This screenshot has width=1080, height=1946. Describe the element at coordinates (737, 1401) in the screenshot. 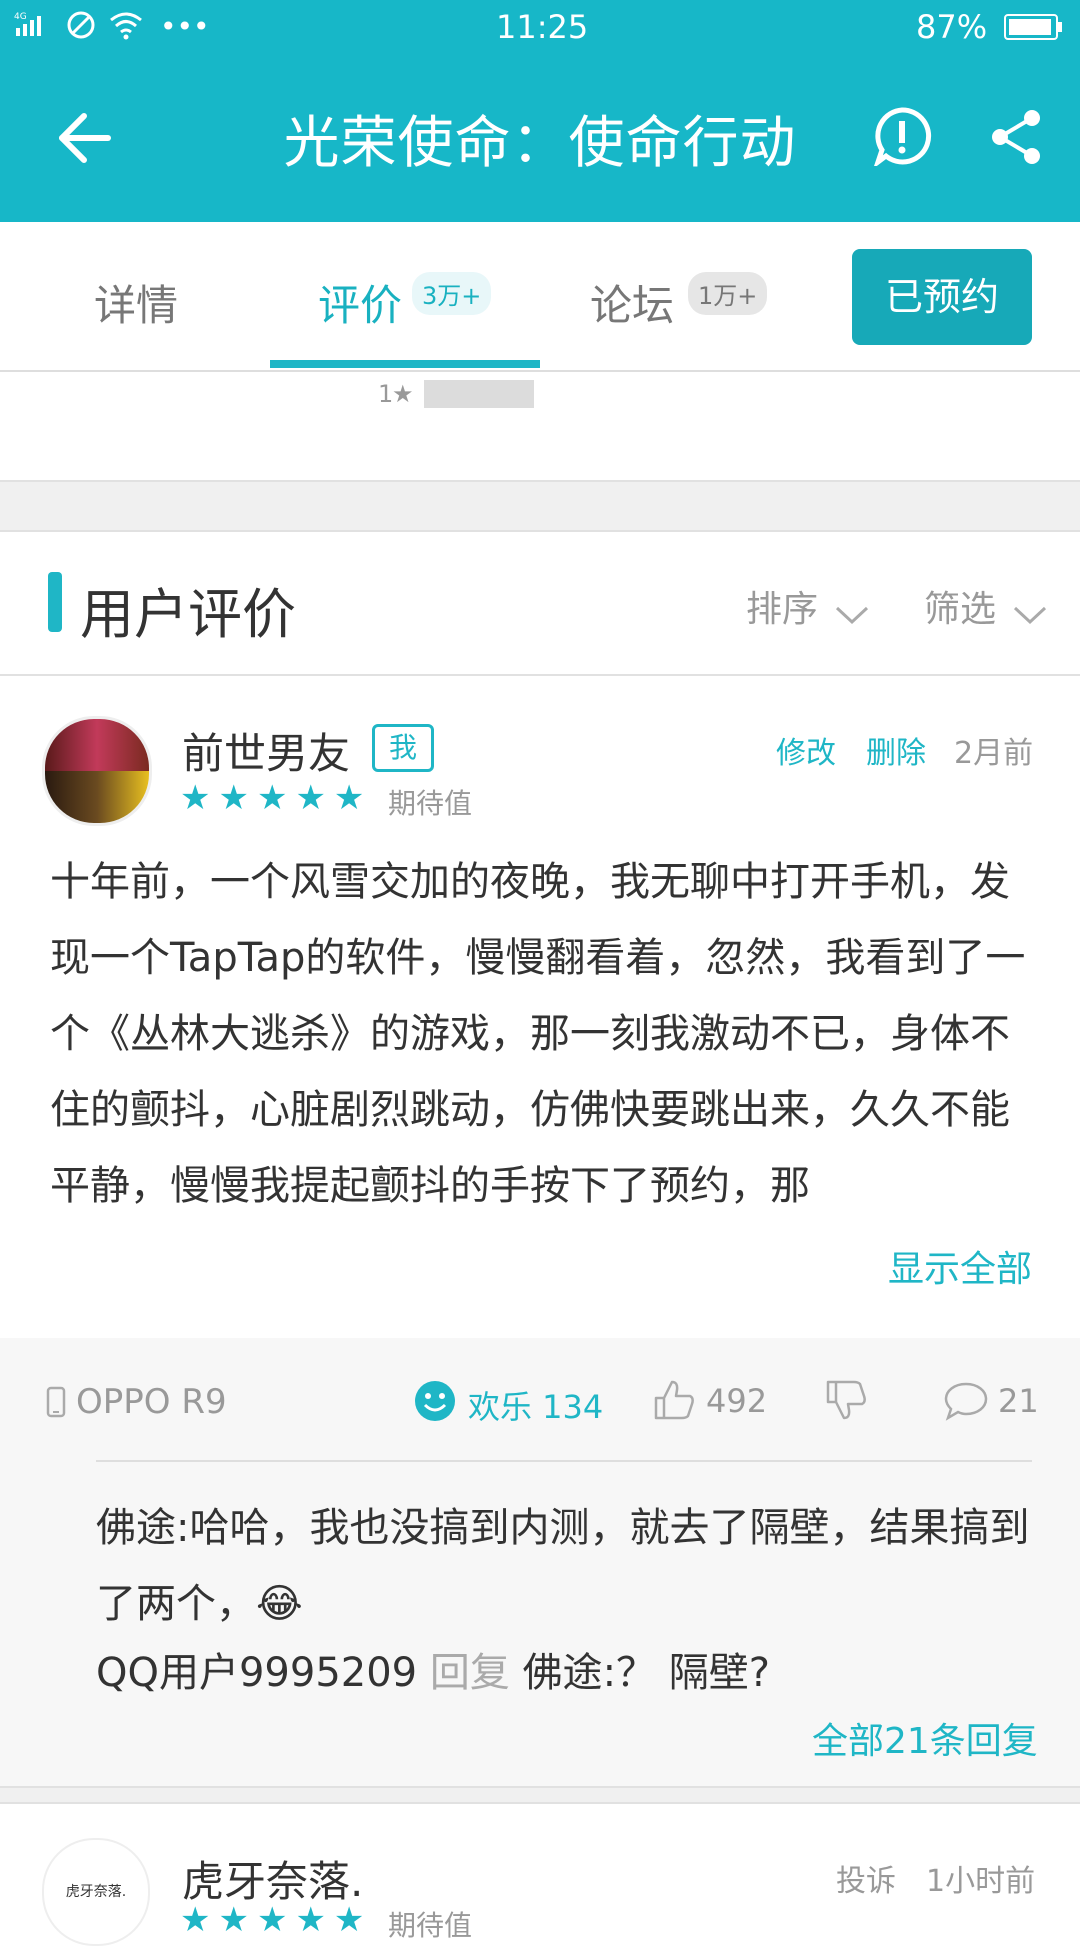

I see `like-count: 492` at that location.